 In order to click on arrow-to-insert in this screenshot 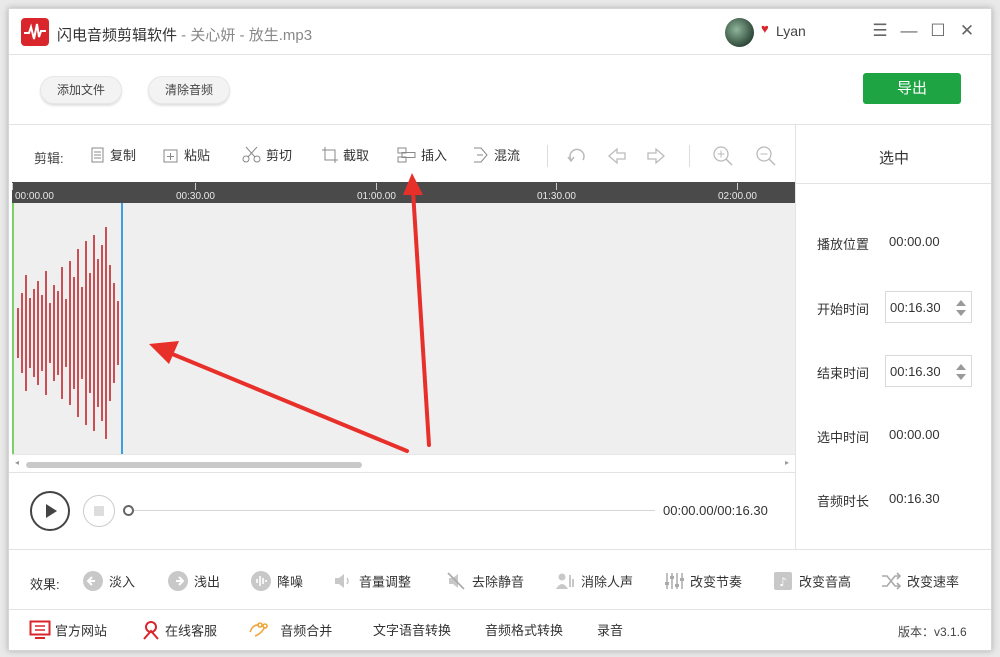, I will do `click(417, 310)`.